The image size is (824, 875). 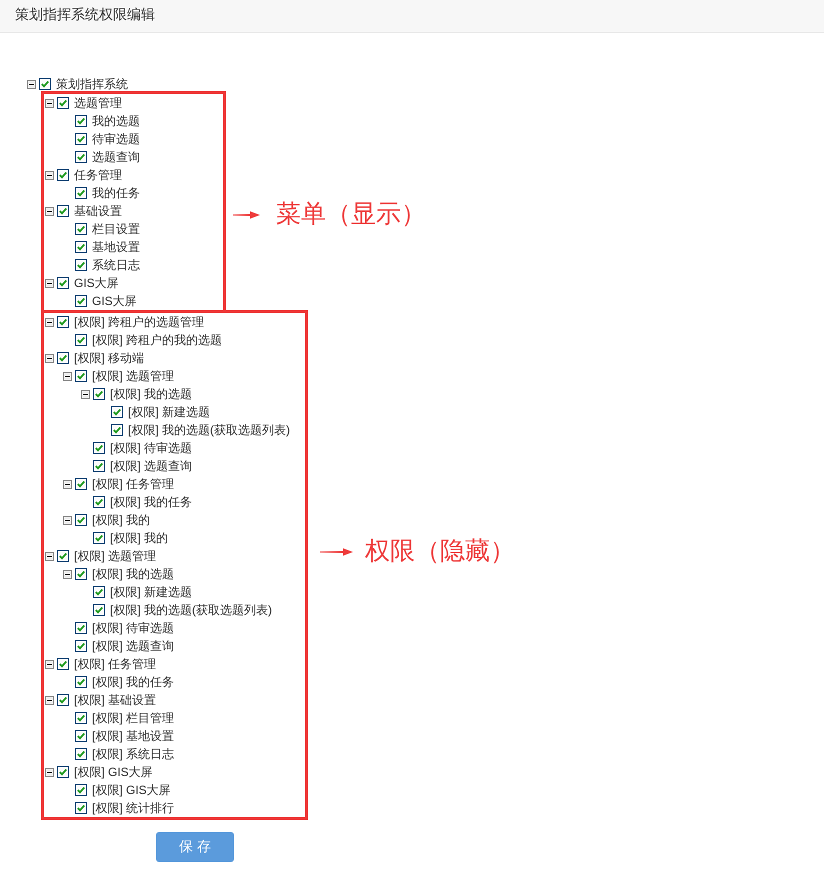 I want to click on tree-node-label: [权限] 跨租户的我的选题, so click(x=157, y=340).